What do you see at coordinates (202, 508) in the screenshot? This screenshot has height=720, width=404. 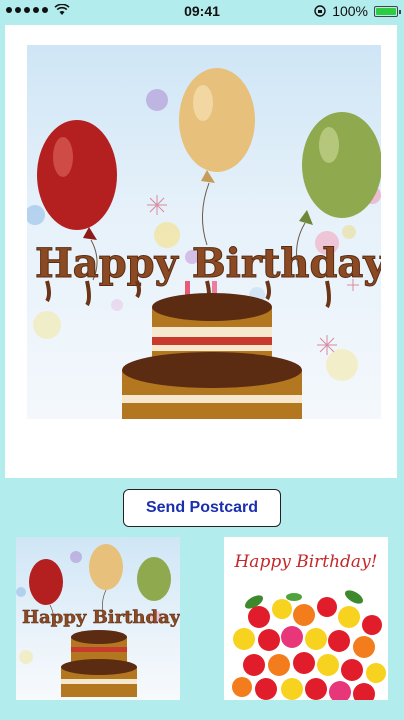 I see `send-postcard-button: Send Postcard` at bounding box center [202, 508].